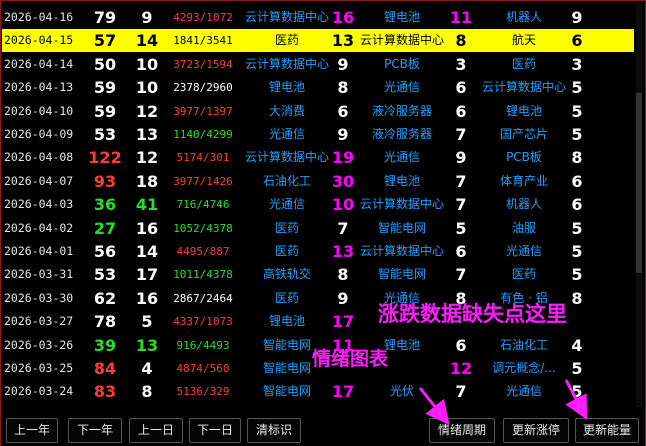  What do you see at coordinates (32, 430) in the screenshot?
I see `prev-year-button: 上一年` at bounding box center [32, 430].